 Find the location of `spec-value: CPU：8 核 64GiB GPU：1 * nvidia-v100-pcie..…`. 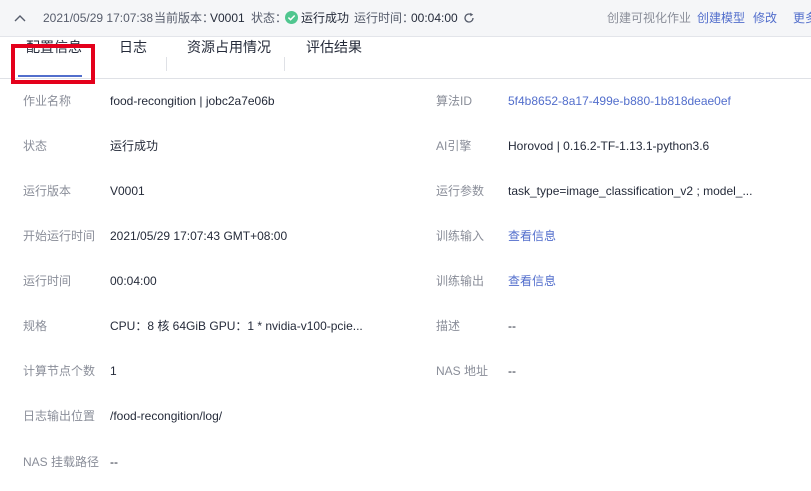

spec-value: CPU：8 核 64GiB GPU：1 * nvidia-v100-pcie..… is located at coordinates (236, 326).